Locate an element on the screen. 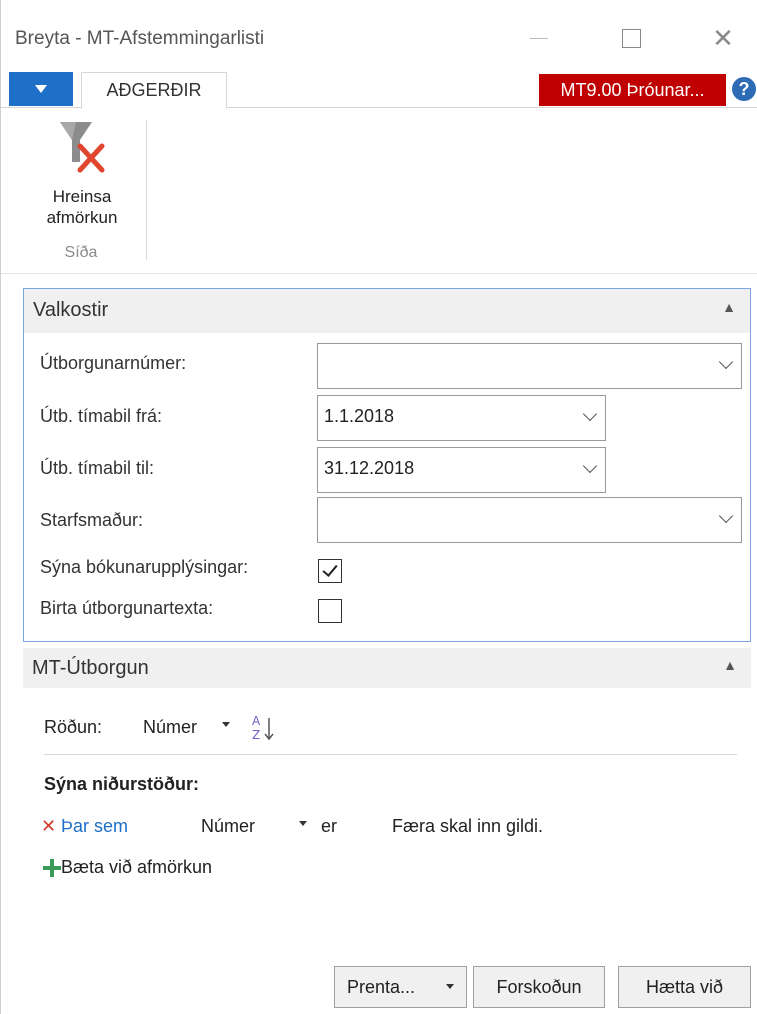  help-icon: ? is located at coordinates (744, 89).